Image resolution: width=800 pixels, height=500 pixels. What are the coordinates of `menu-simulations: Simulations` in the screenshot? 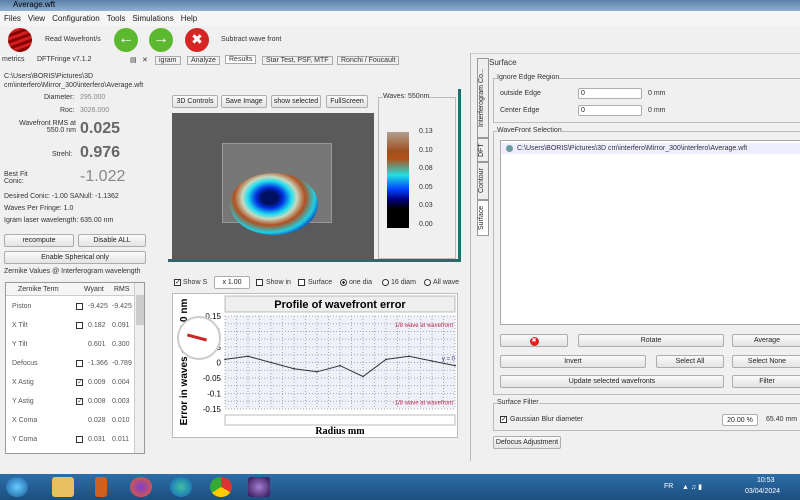 It's located at (152, 18).